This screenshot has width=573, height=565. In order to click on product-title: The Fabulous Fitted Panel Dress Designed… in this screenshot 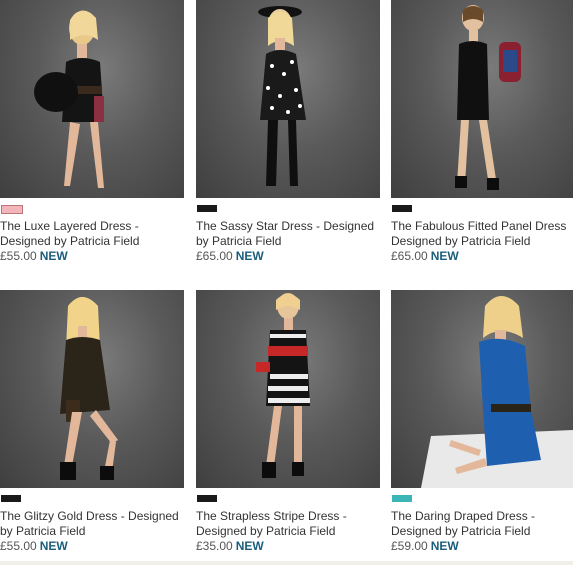, I will do `click(482, 234)`.